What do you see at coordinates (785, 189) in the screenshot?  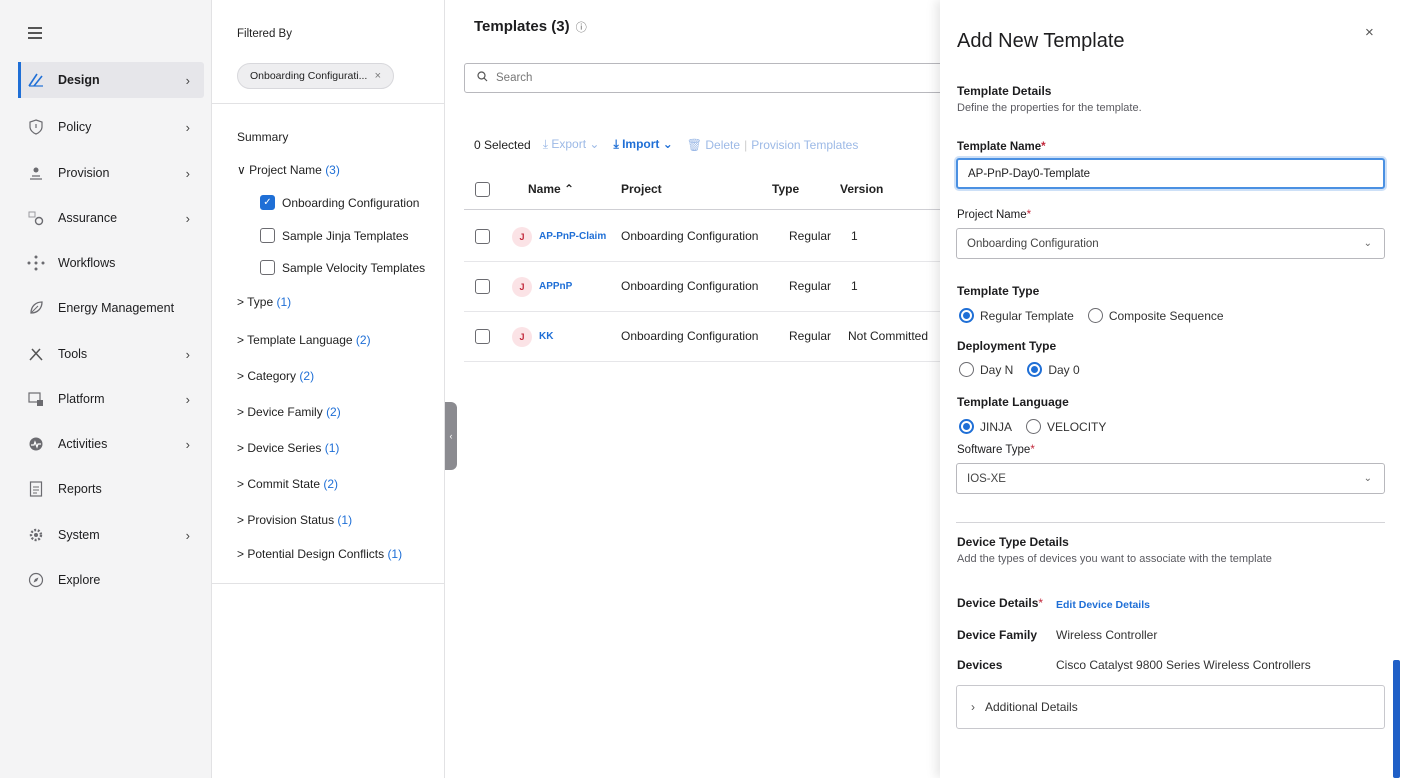 I see `column-type: Type` at bounding box center [785, 189].